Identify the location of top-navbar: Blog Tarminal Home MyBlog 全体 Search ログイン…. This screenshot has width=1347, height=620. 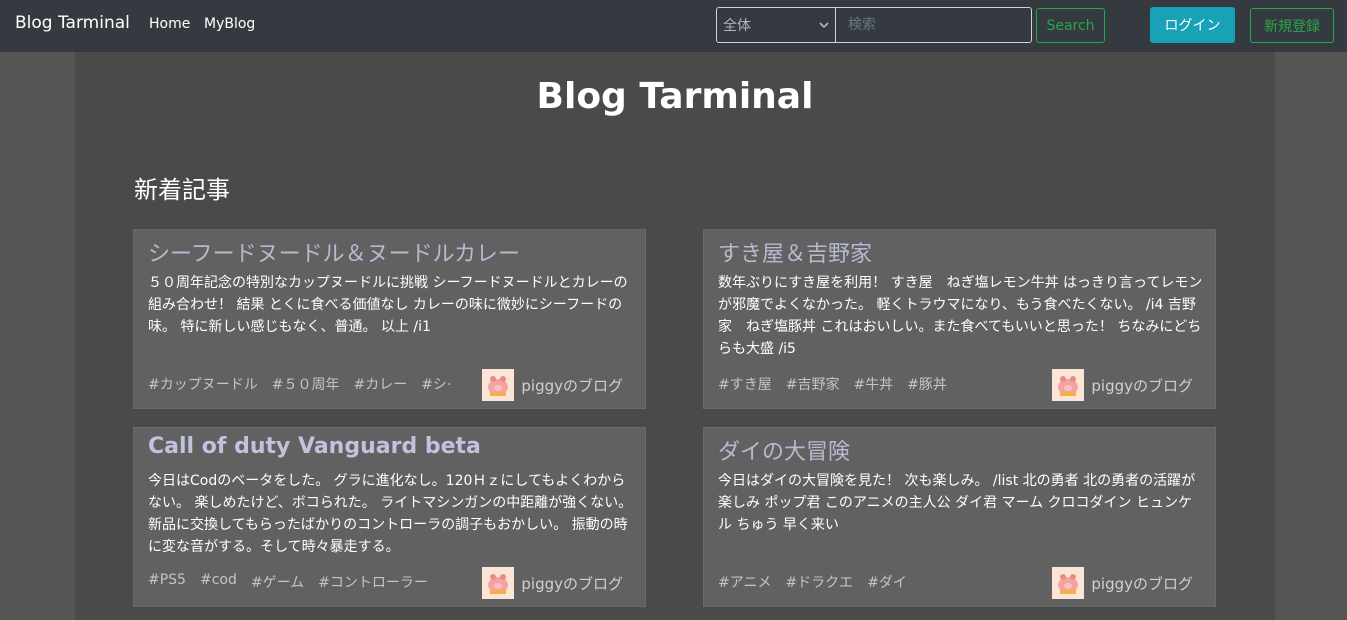
(673, 26).